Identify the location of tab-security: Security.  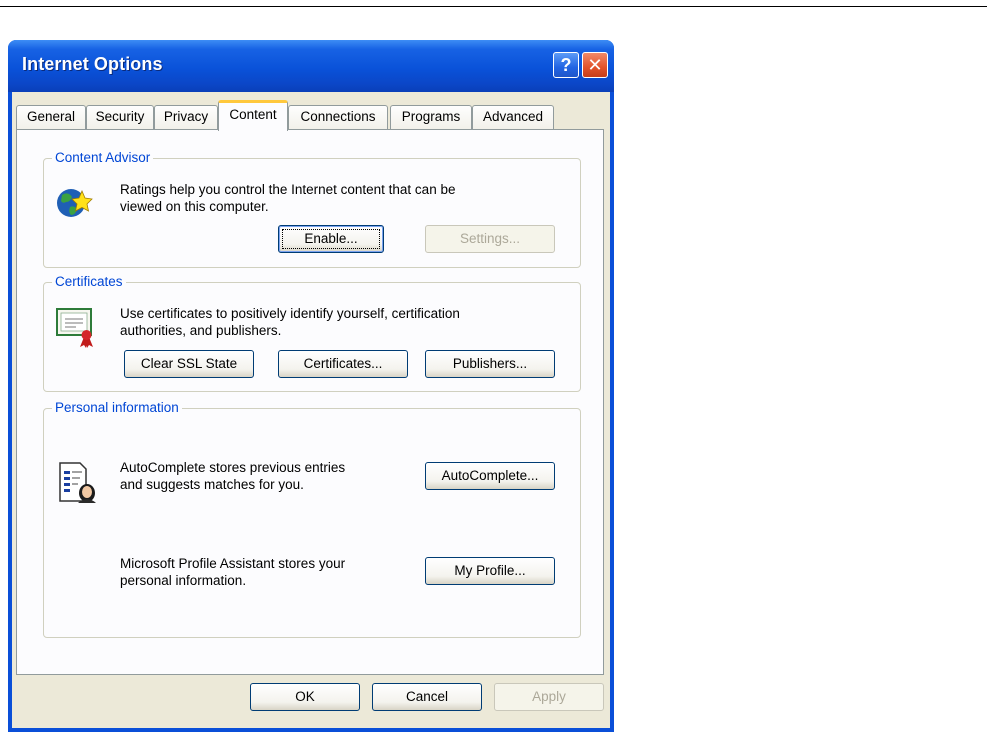
(120, 117).